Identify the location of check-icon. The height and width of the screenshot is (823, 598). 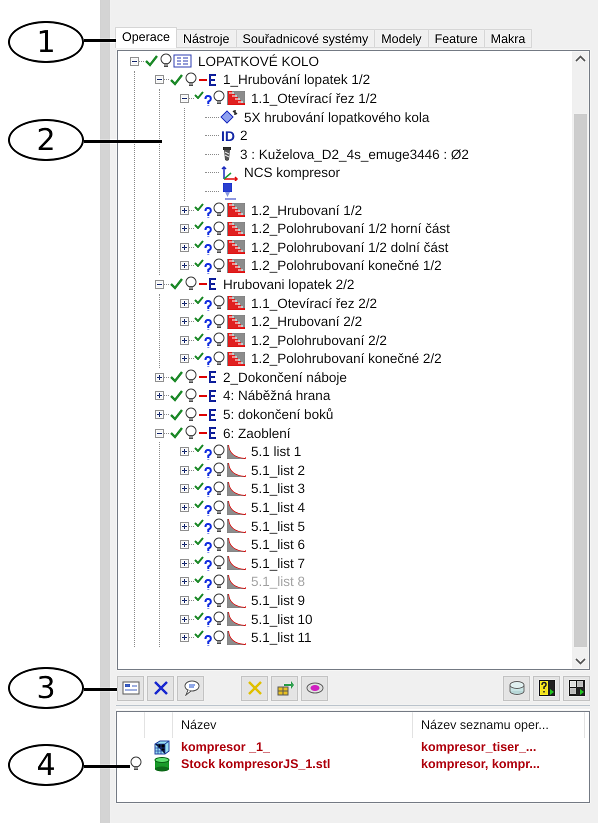
(176, 414).